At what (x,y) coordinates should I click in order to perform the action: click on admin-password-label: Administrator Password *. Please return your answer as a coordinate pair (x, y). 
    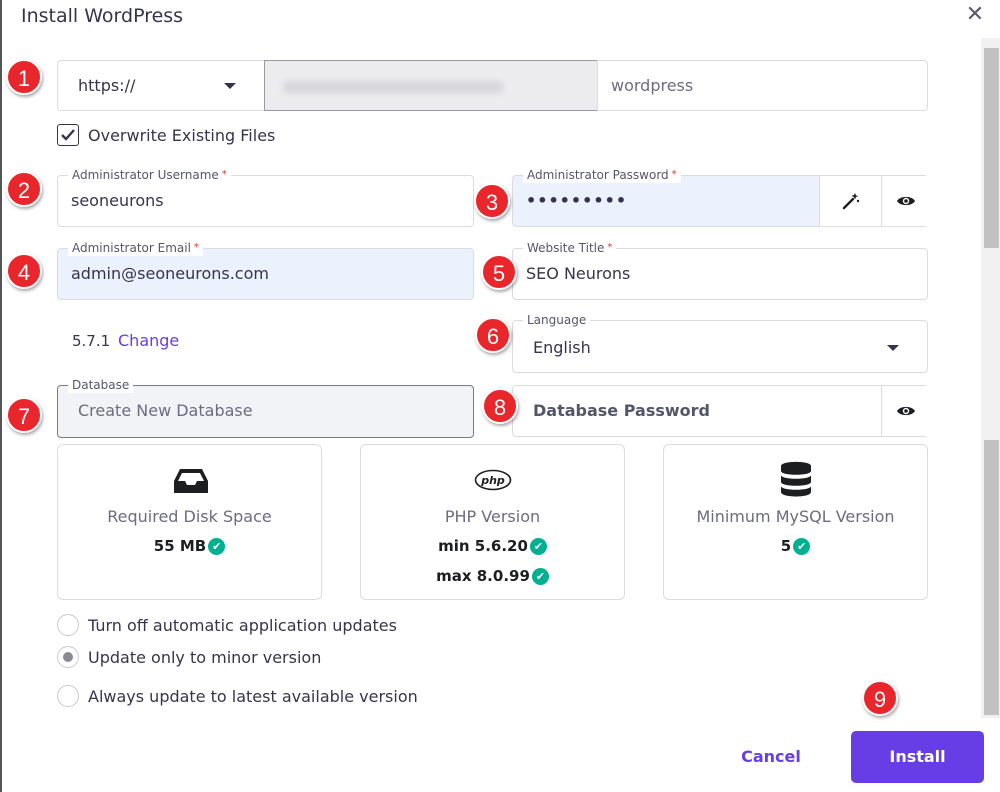
    Looking at the image, I should click on (602, 175).